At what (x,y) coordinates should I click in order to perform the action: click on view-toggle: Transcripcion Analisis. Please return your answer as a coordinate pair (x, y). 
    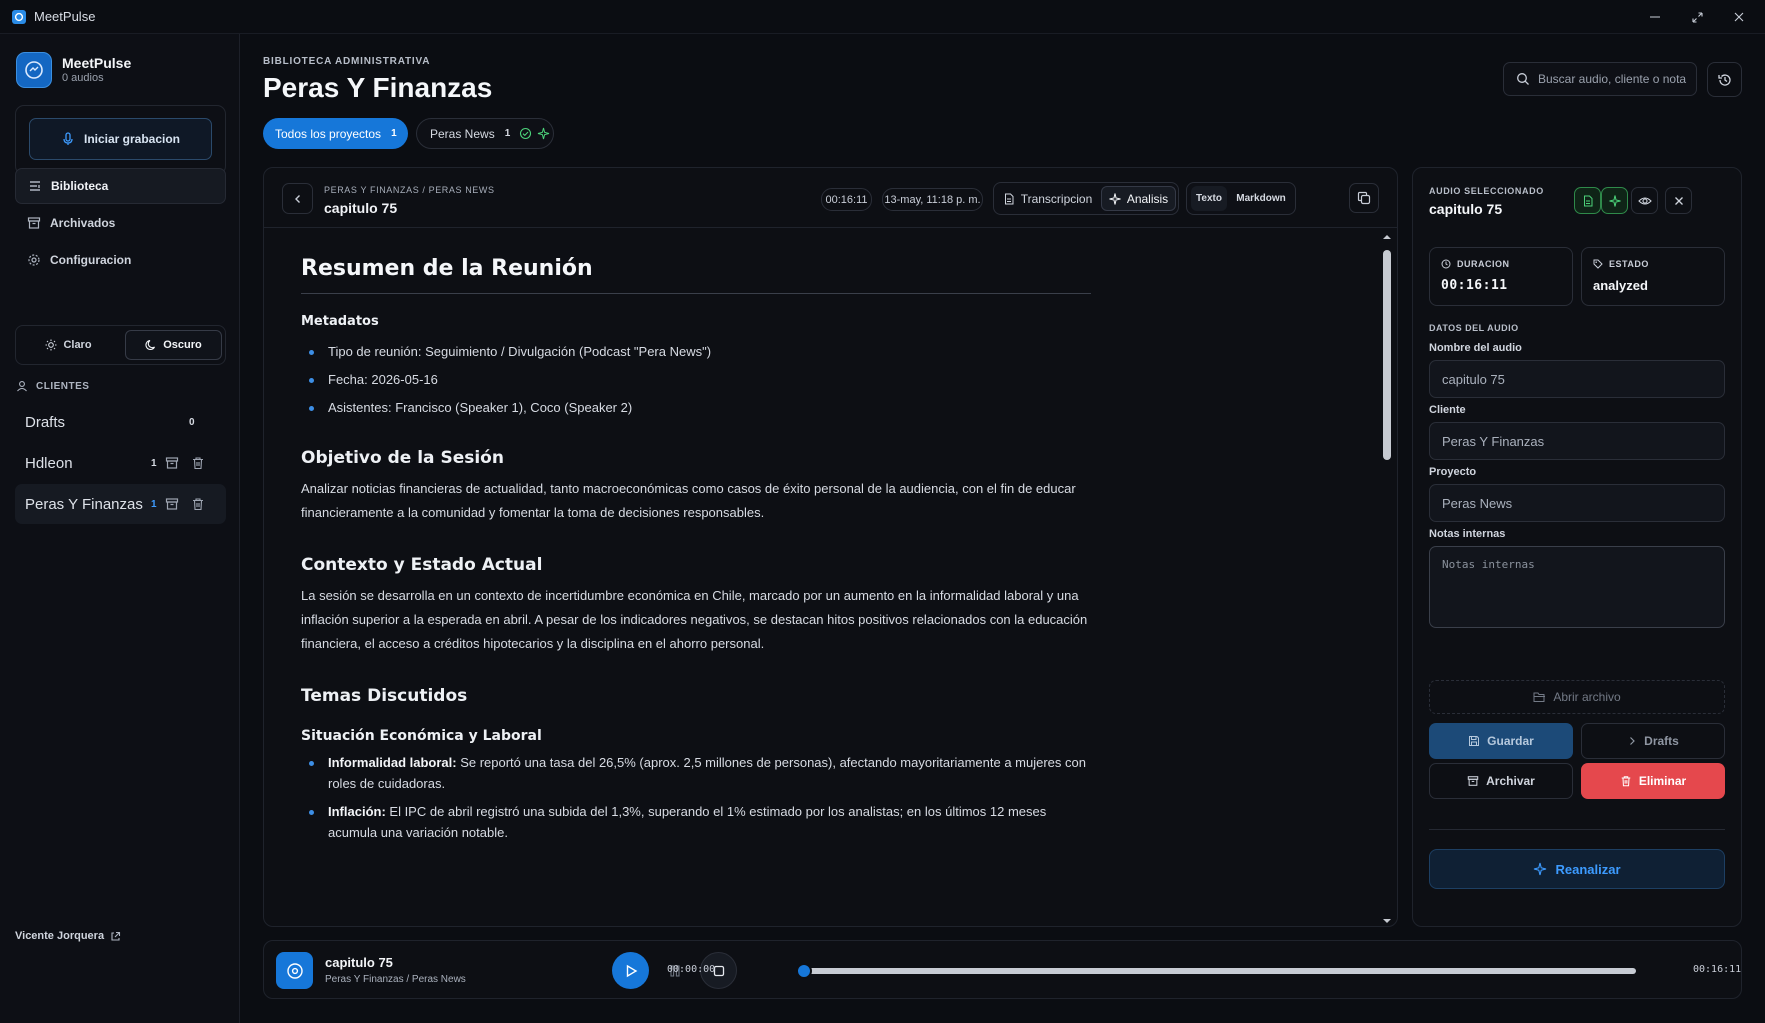
    Looking at the image, I should click on (1086, 198).